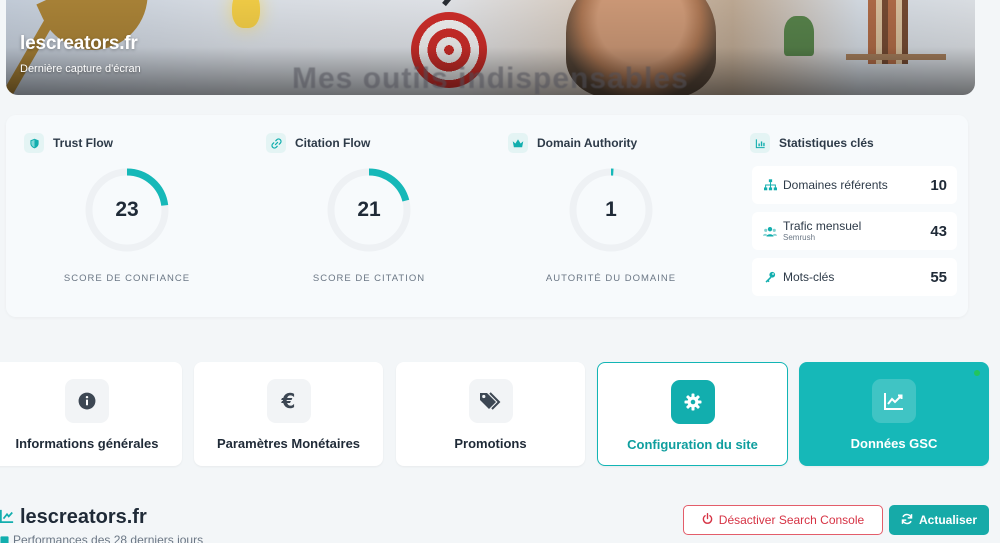 The width and height of the screenshot is (1000, 543). What do you see at coordinates (80, 69) in the screenshot?
I see `hero-subtitle: Dernière capture d'écran` at bounding box center [80, 69].